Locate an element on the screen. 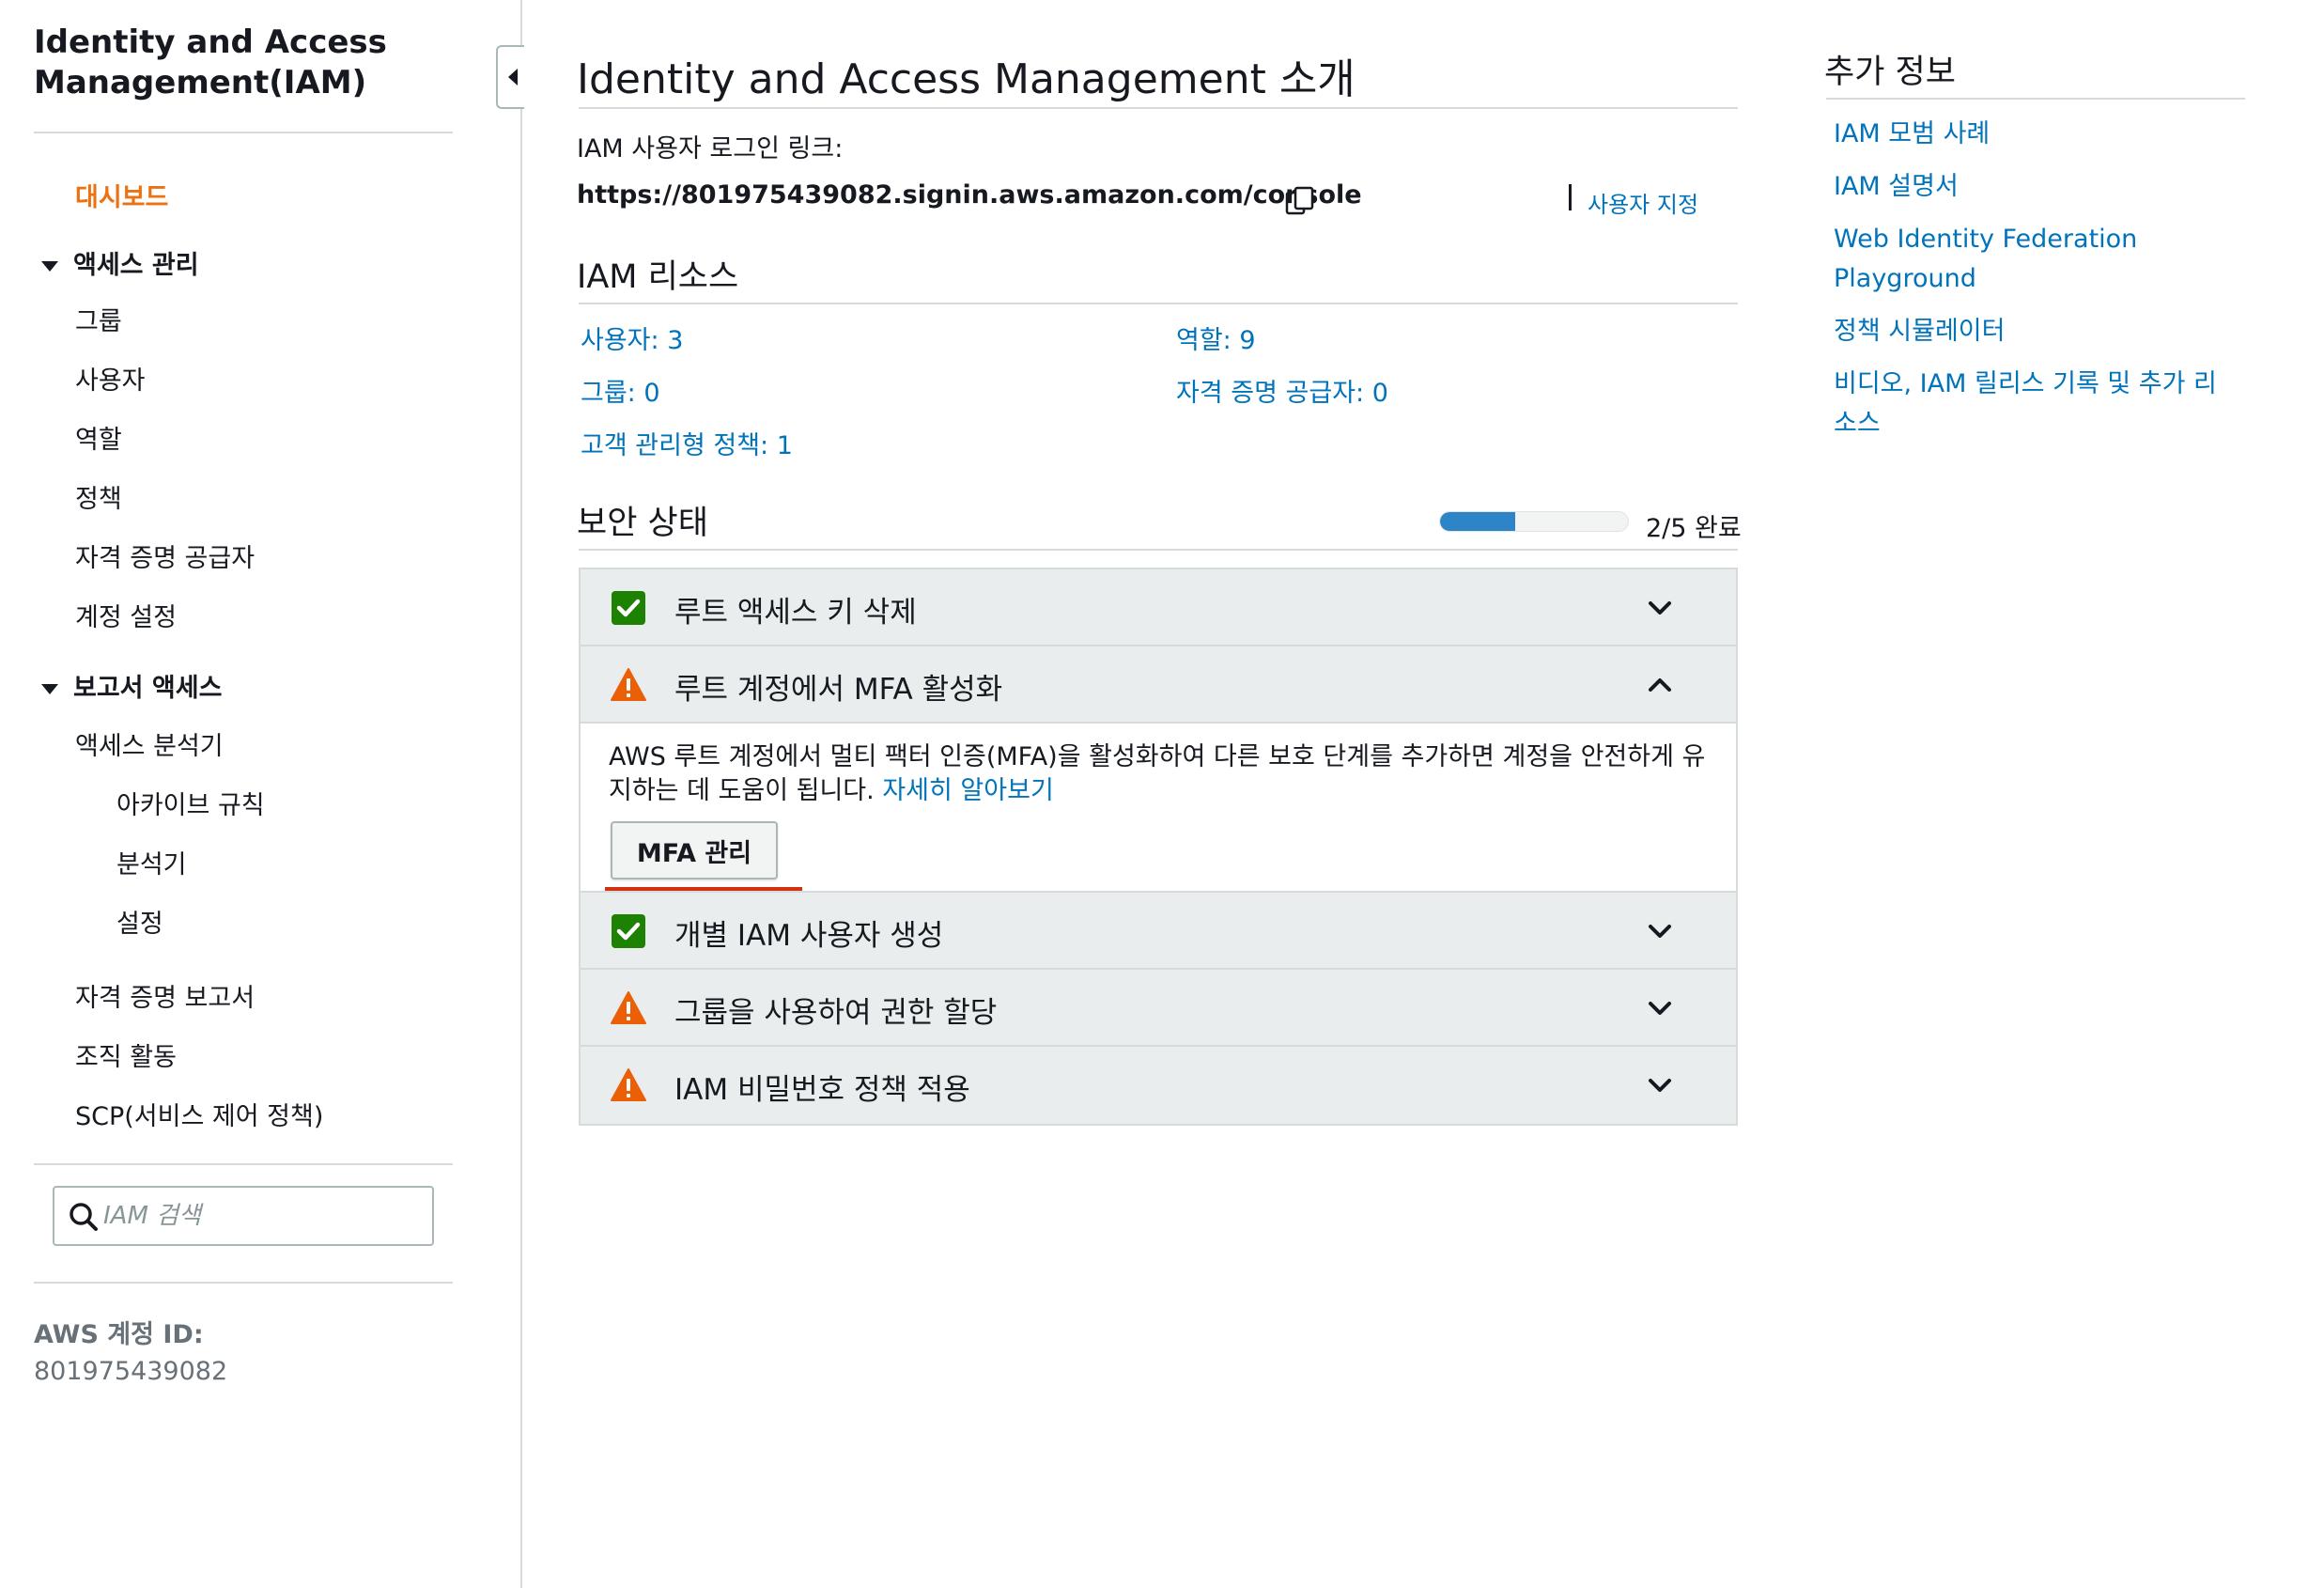 The height and width of the screenshot is (1588, 2324). collapse-sidebar-button is located at coordinates (510, 77).